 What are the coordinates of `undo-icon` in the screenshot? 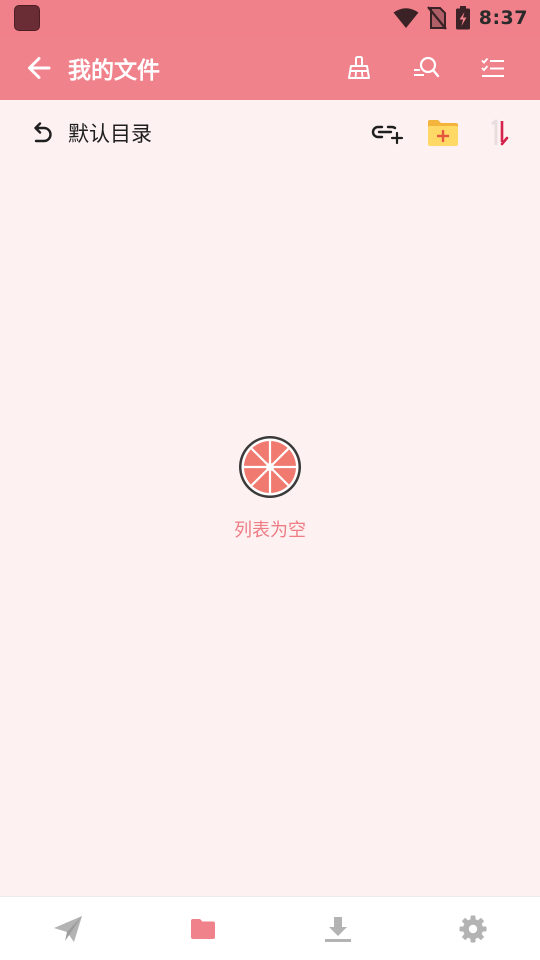 It's located at (43, 132).